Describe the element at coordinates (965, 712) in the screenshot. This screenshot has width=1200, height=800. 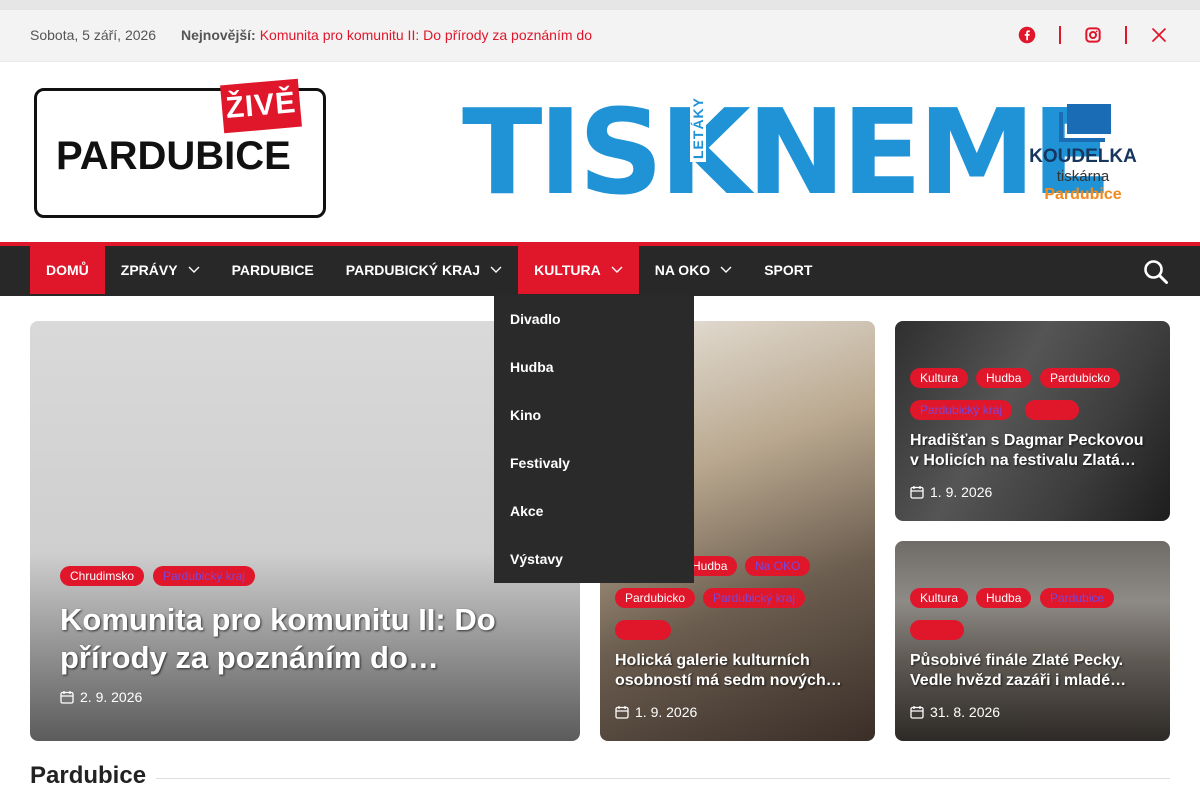
I see `date-text: 31. 8. 2026` at that location.